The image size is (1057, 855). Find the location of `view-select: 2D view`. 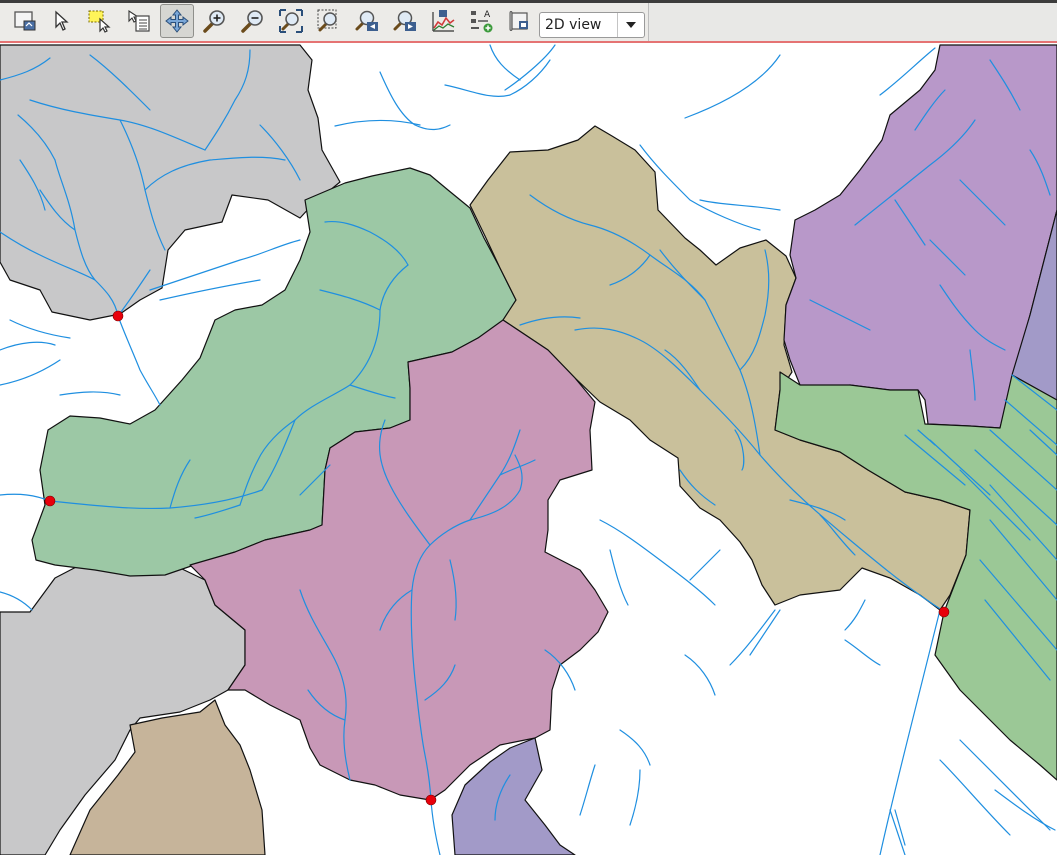

view-select: 2D view is located at coordinates (592, 25).